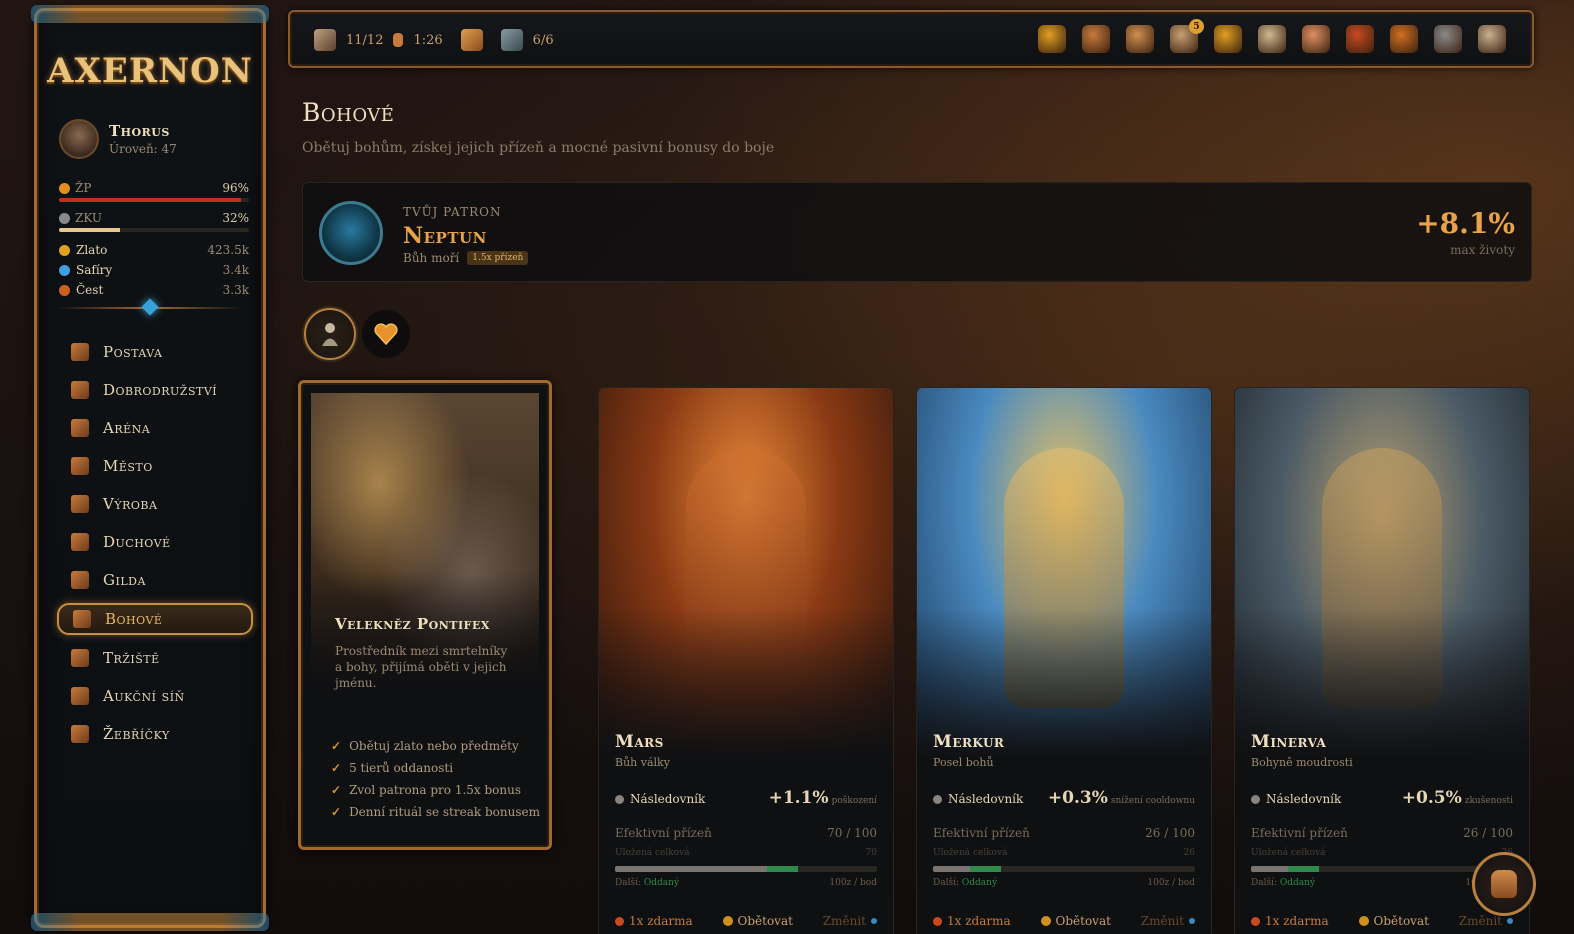  Describe the element at coordinates (160, 390) in the screenshot. I see `sidebar-item-label: Dobrodružství` at that location.